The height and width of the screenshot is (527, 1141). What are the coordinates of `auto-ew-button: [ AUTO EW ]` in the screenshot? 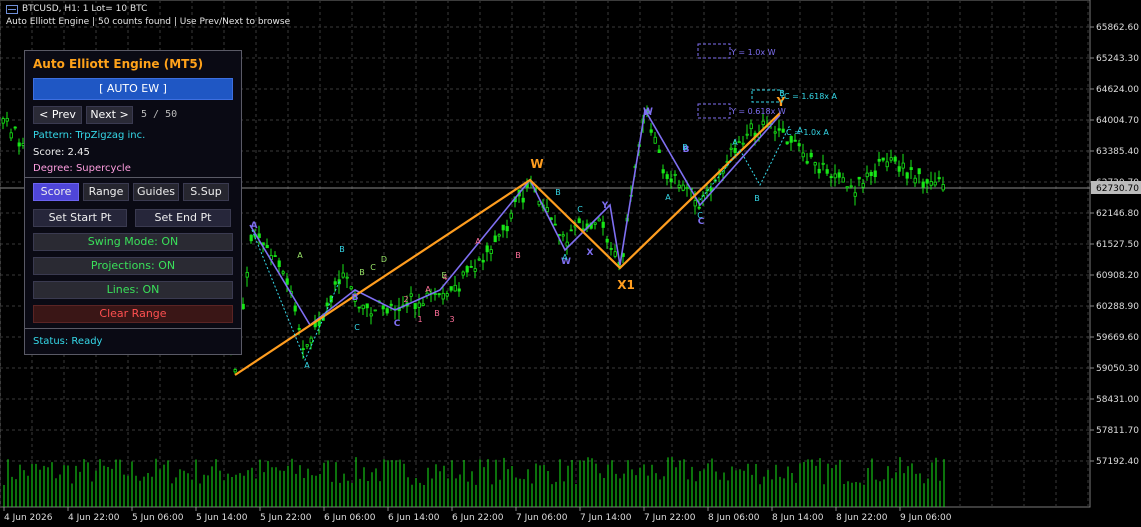 It's located at (133, 89).